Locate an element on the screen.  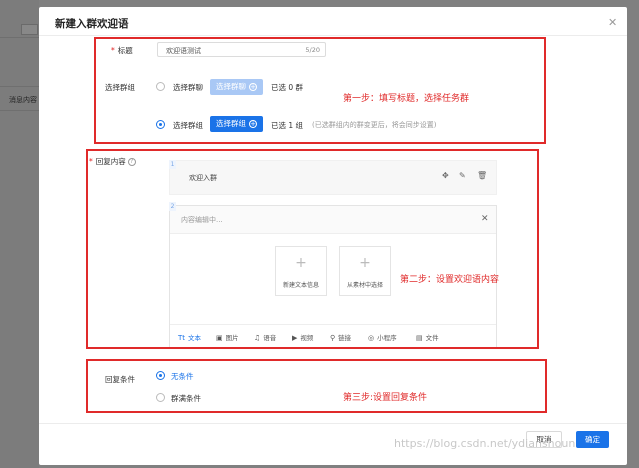
annotation-step3: 第三步:设置回复条件 is located at coordinates (385, 398).